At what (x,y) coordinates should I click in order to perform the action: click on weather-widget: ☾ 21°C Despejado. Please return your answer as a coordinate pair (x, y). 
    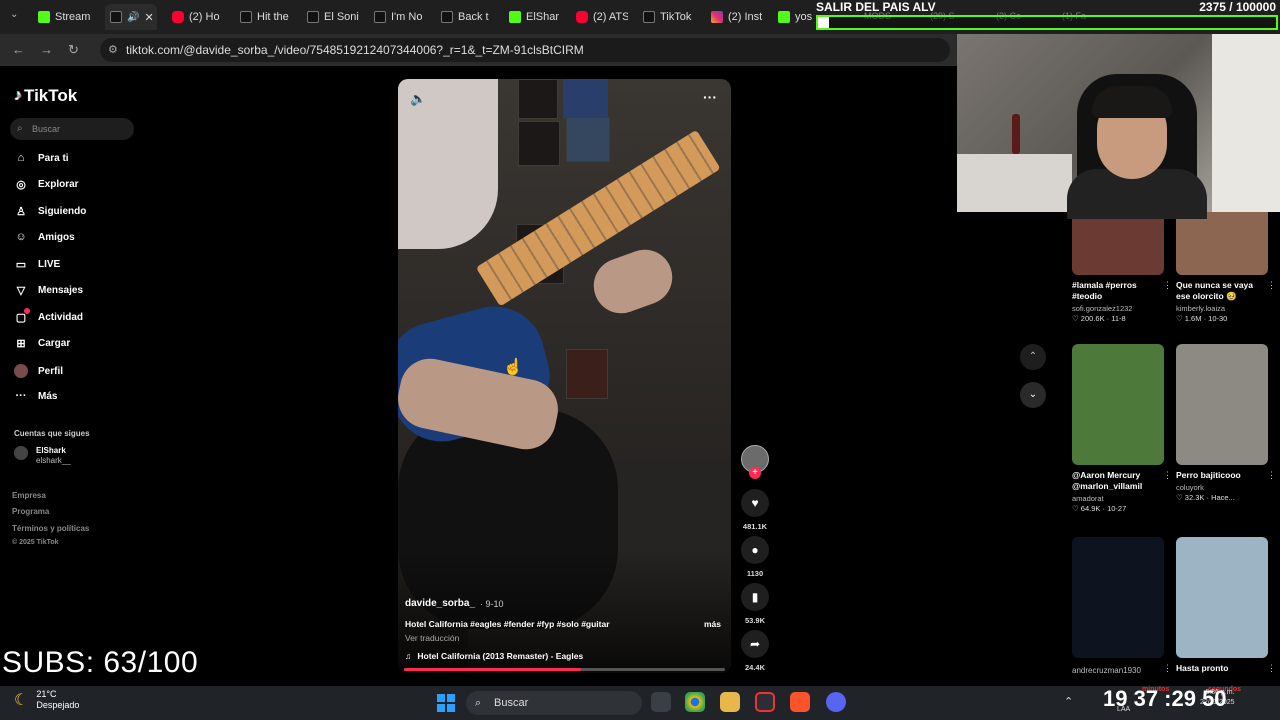
    Looking at the image, I should click on (46, 700).